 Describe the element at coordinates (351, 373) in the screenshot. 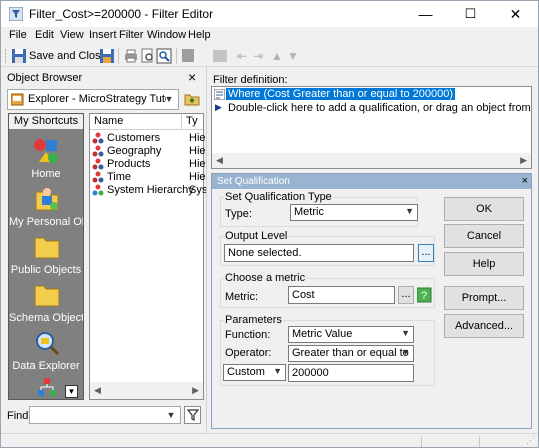

I see `value-input: 200000` at that location.